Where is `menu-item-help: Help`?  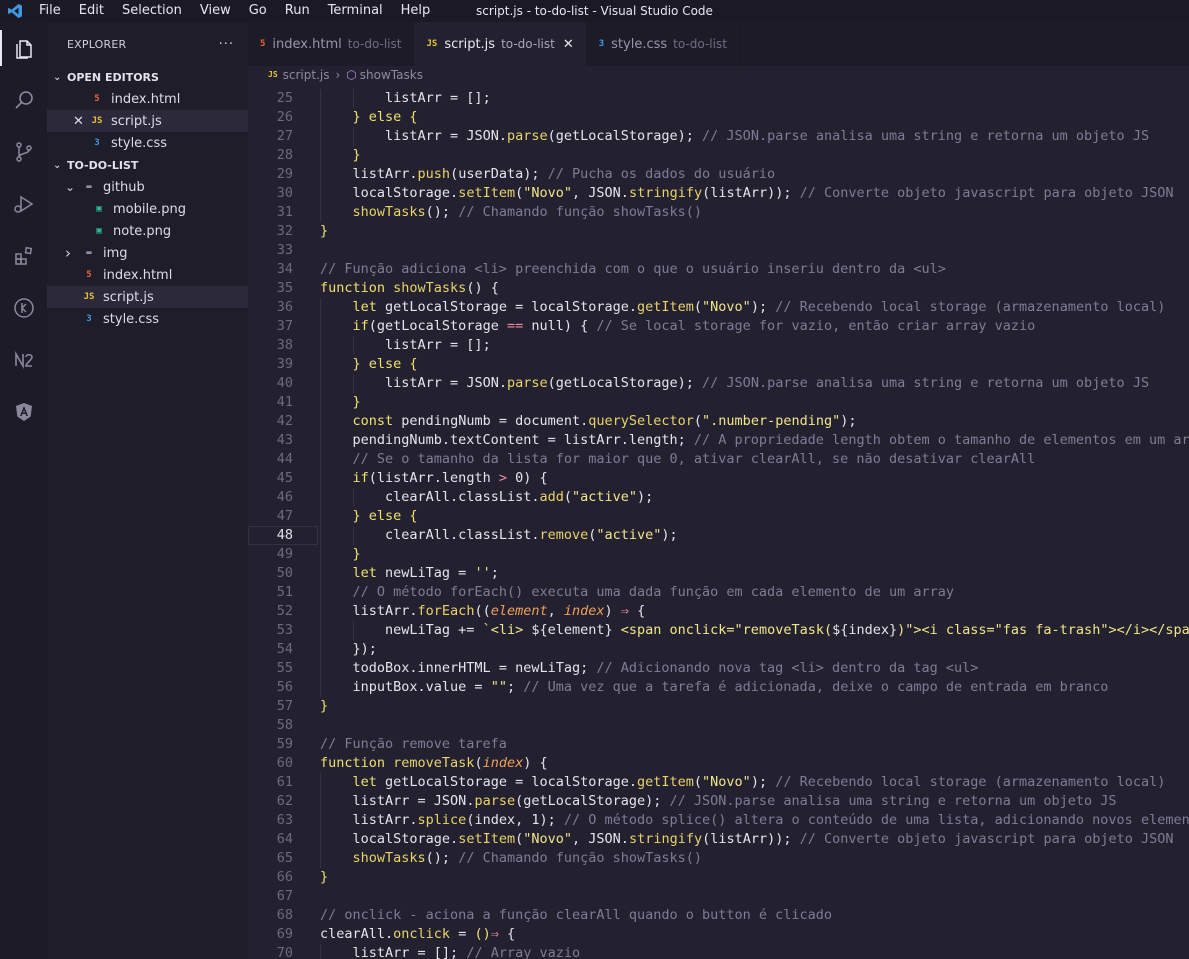
menu-item-help: Help is located at coordinates (416, 11).